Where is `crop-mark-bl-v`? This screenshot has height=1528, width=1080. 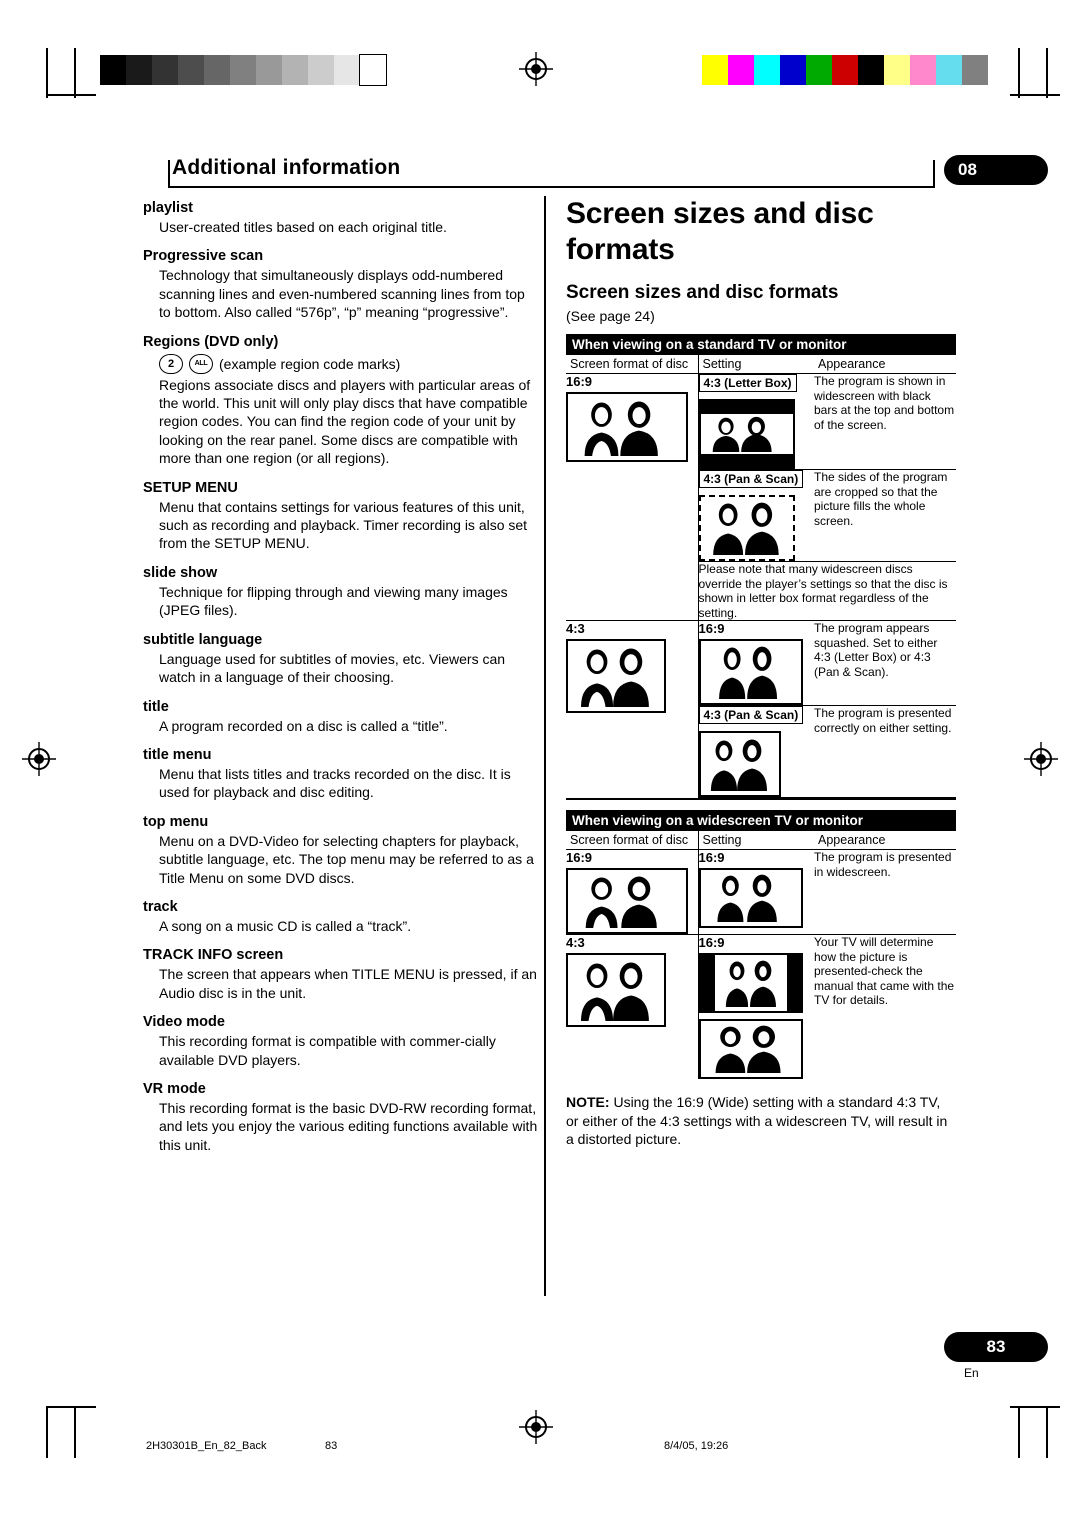
crop-mark-bl-v is located at coordinates (47, 1433).